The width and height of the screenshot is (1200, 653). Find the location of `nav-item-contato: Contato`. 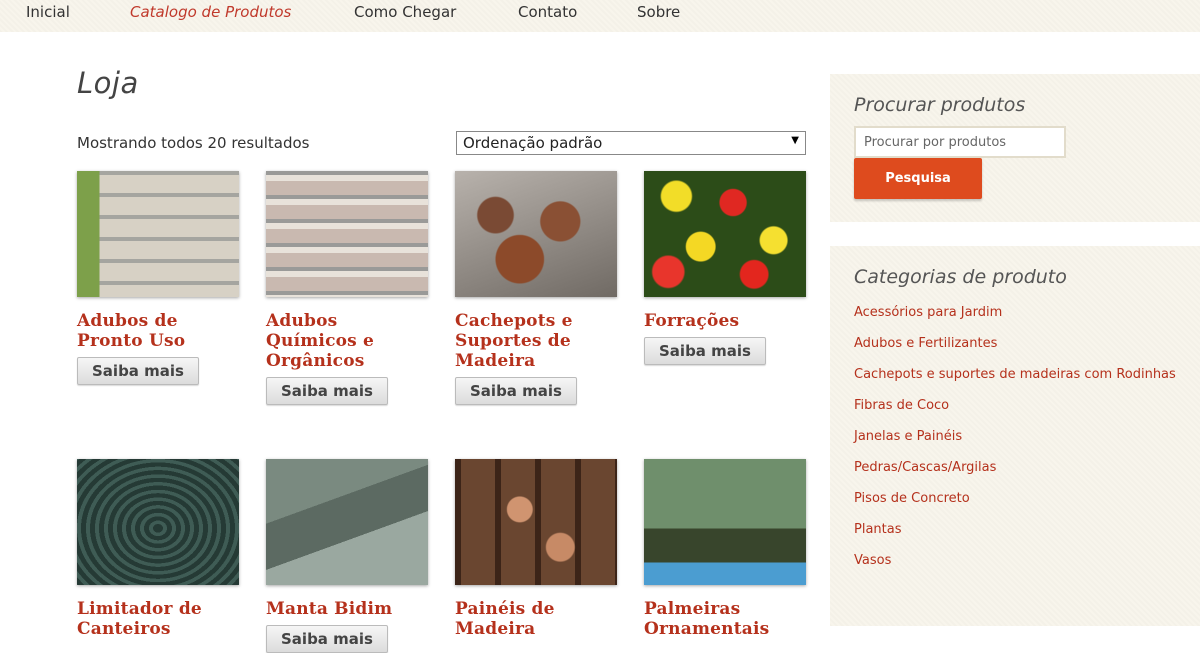

nav-item-contato: Contato is located at coordinates (547, 12).